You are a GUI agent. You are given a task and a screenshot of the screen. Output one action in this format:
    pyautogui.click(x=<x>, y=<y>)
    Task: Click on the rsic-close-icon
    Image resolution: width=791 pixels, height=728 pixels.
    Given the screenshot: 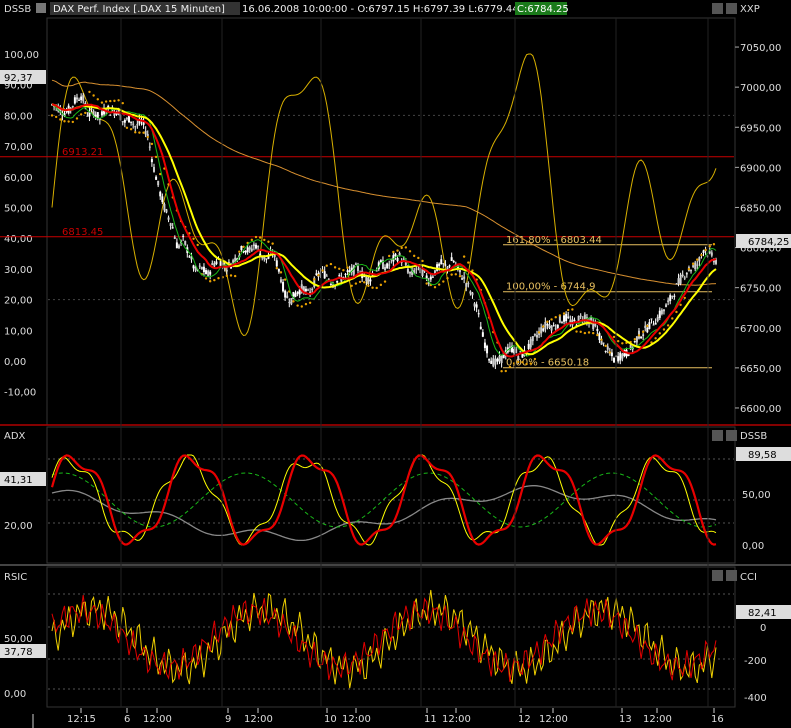 What is the action you would take?
    pyautogui.click(x=731, y=575)
    